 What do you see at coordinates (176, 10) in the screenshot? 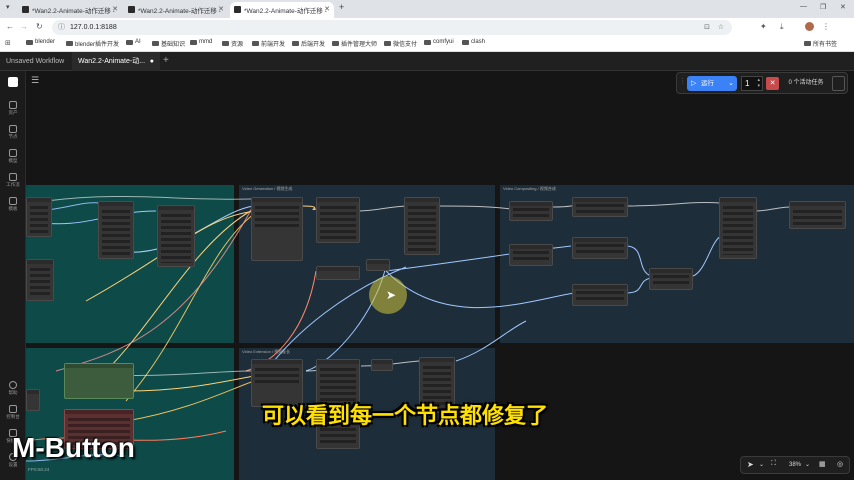
I see `browser-tab-2: *Wan2.2-Animate-动作迁移 - ✕` at bounding box center [176, 10].